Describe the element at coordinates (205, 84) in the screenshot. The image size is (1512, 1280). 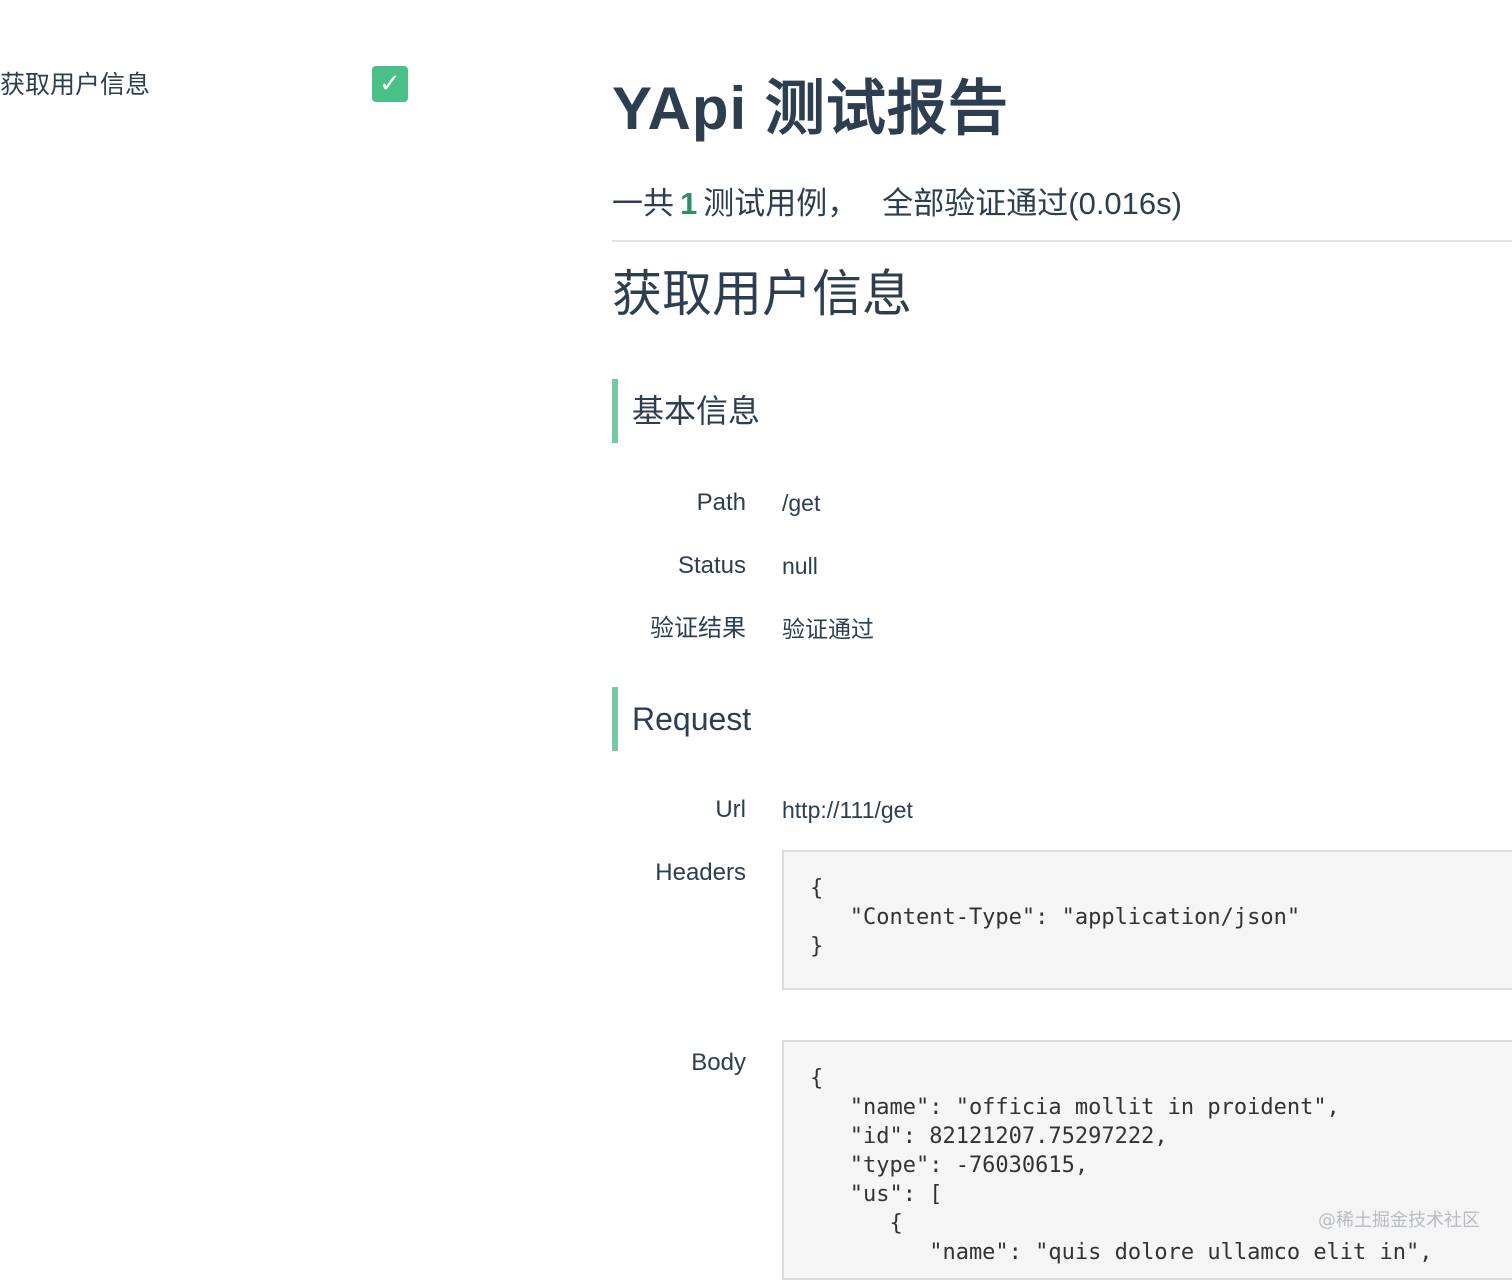
I see `sidebar-item-get-user-info: 获取用户信息 ✓` at that location.